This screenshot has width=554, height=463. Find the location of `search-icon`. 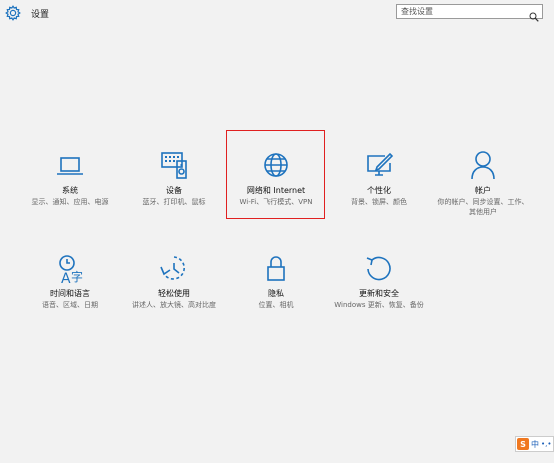

search-icon is located at coordinates (534, 14).